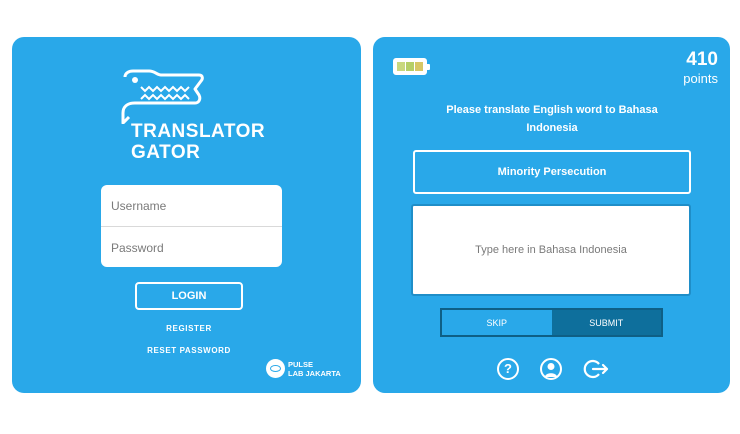 This screenshot has height=434, width=740. I want to click on action-buttons: SKIP SUBMIT, so click(551, 322).